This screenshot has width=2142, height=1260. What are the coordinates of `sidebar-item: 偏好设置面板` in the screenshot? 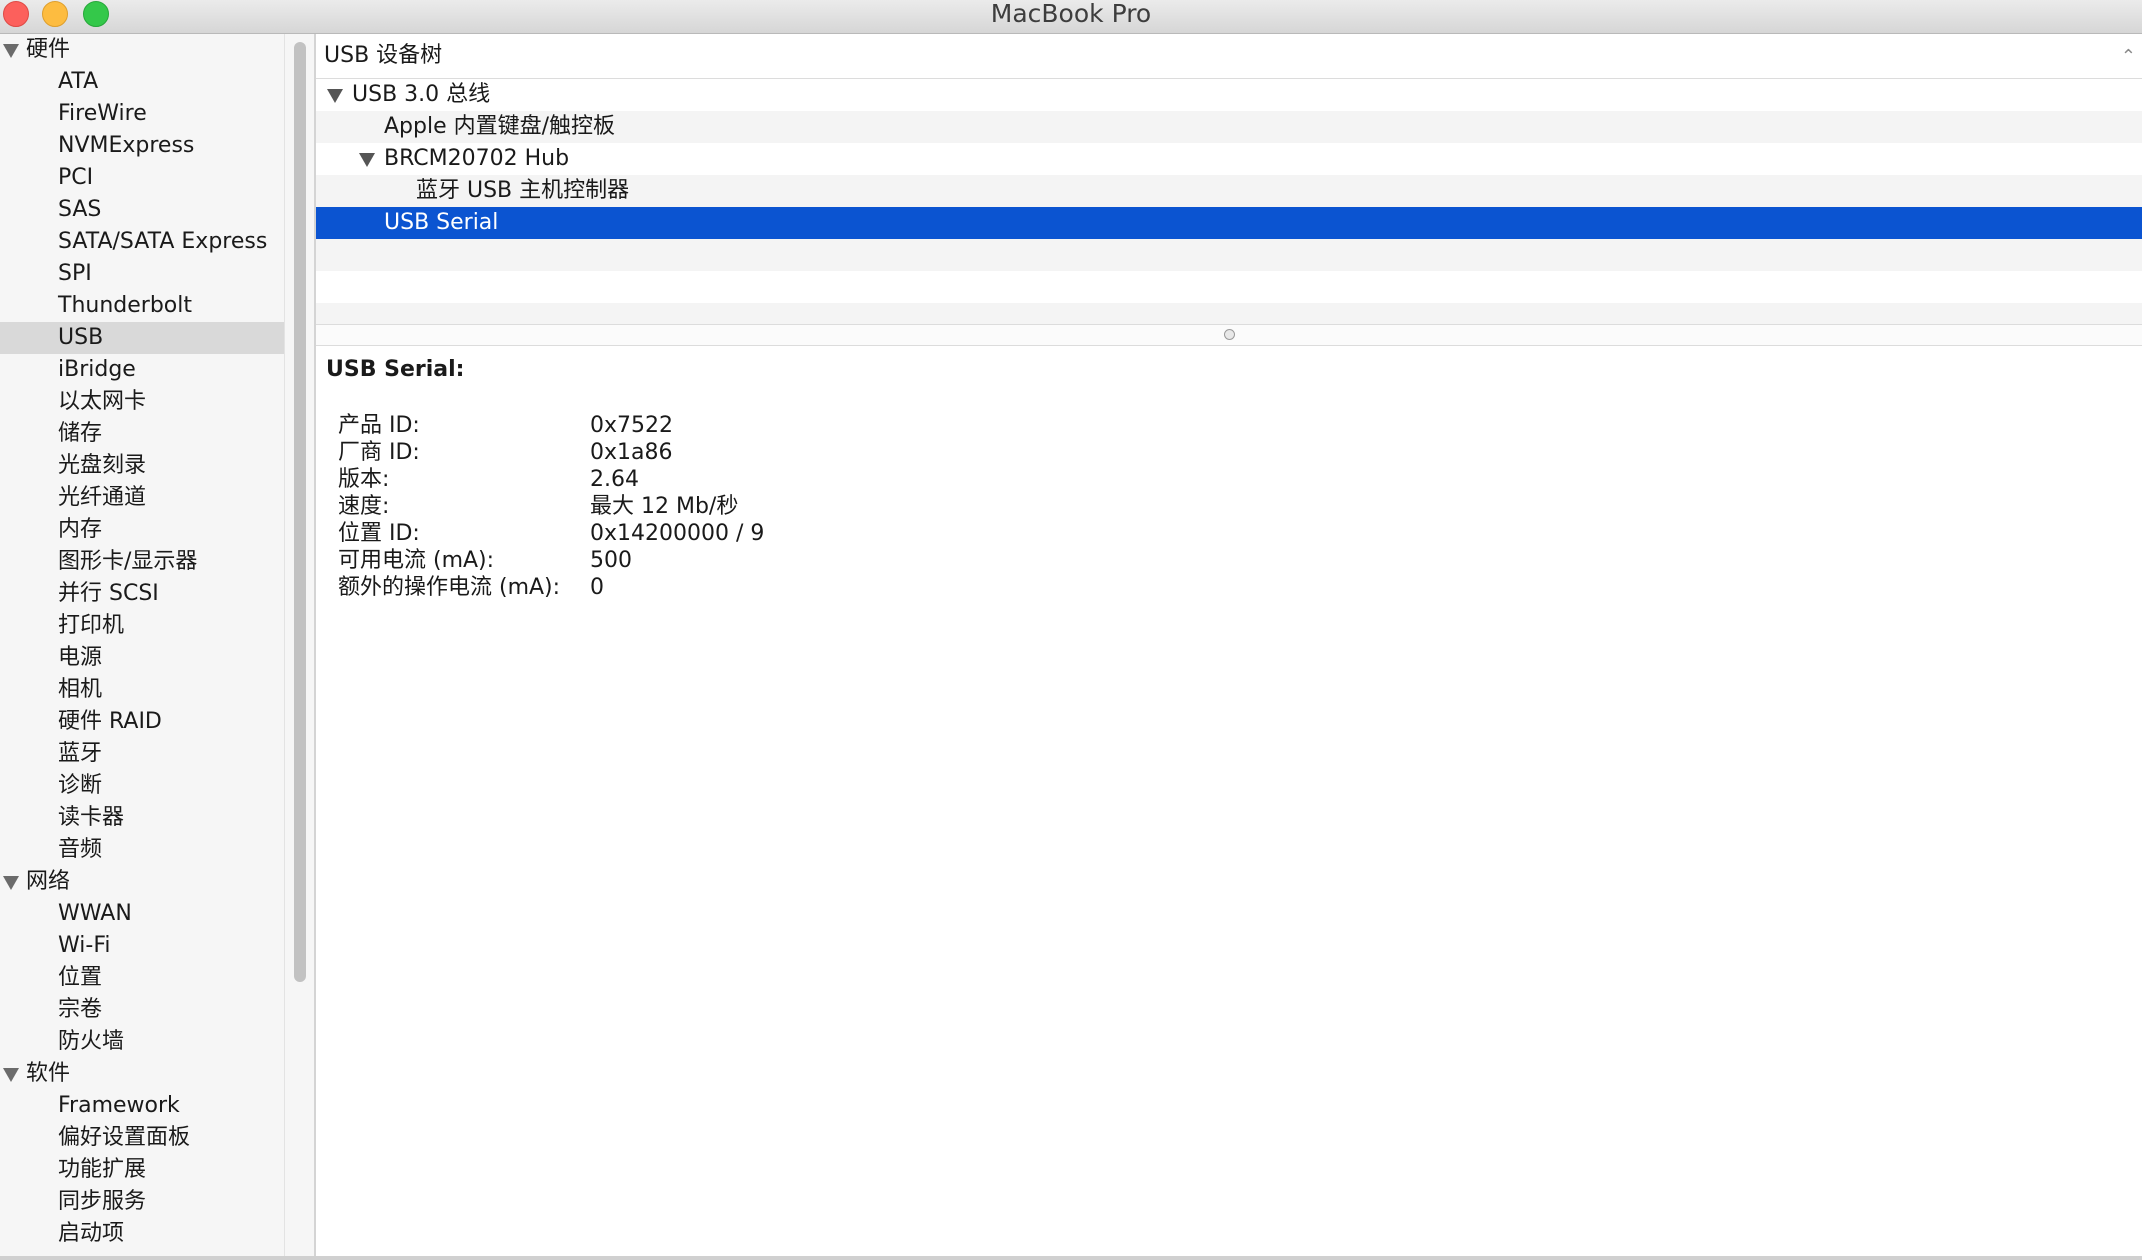 It's located at (142, 1138).